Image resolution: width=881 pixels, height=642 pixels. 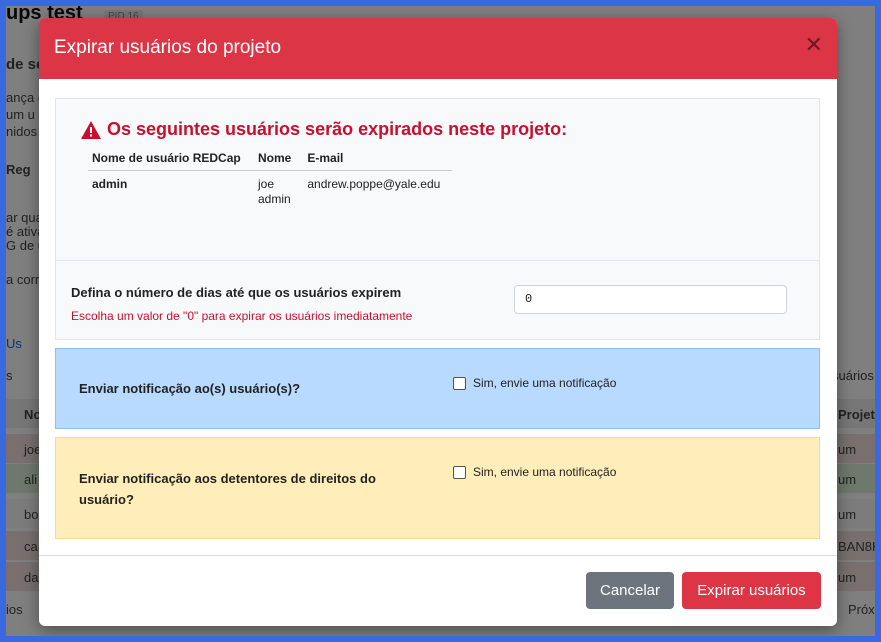 What do you see at coordinates (438, 555) in the screenshot?
I see `modal-footer-divider` at bounding box center [438, 555].